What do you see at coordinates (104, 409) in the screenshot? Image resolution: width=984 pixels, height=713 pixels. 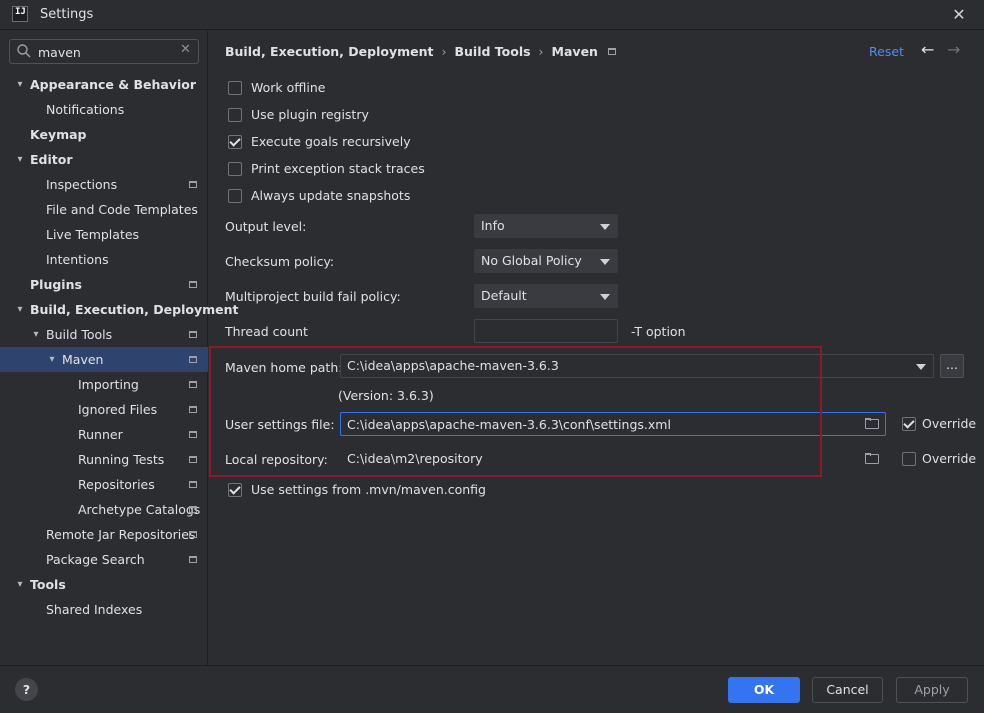 I see `tree-item: Ignored Files` at bounding box center [104, 409].